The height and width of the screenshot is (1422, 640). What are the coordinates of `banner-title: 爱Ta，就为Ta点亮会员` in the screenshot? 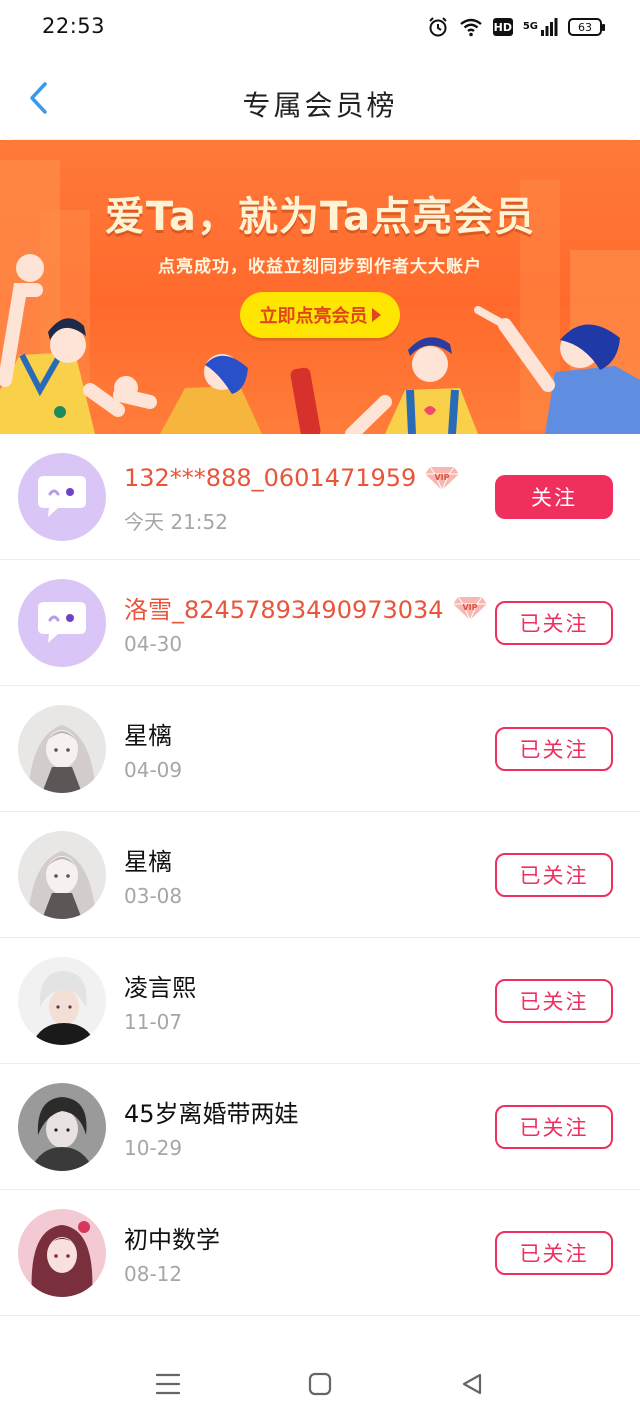 It's located at (320, 217).